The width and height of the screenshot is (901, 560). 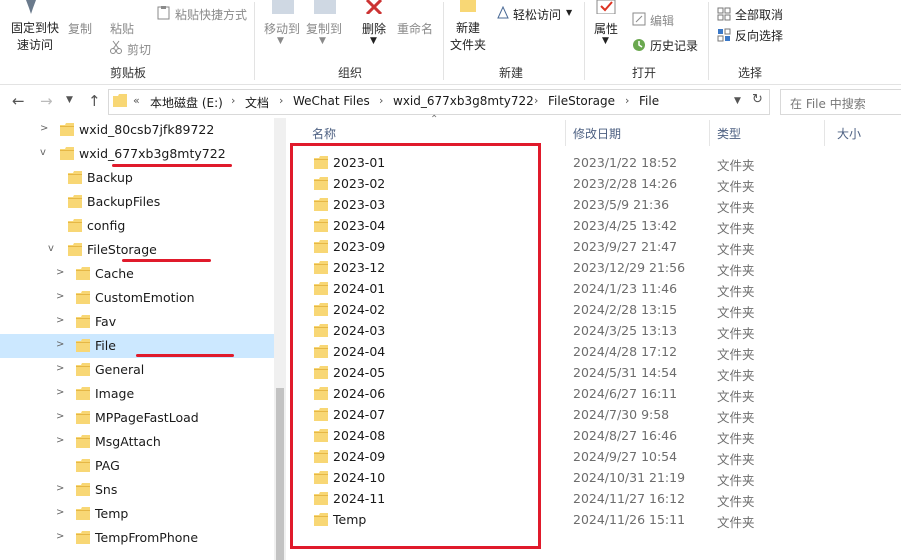 I want to click on breadcrumb-wechat-files: WeChat Files, so click(x=331, y=101).